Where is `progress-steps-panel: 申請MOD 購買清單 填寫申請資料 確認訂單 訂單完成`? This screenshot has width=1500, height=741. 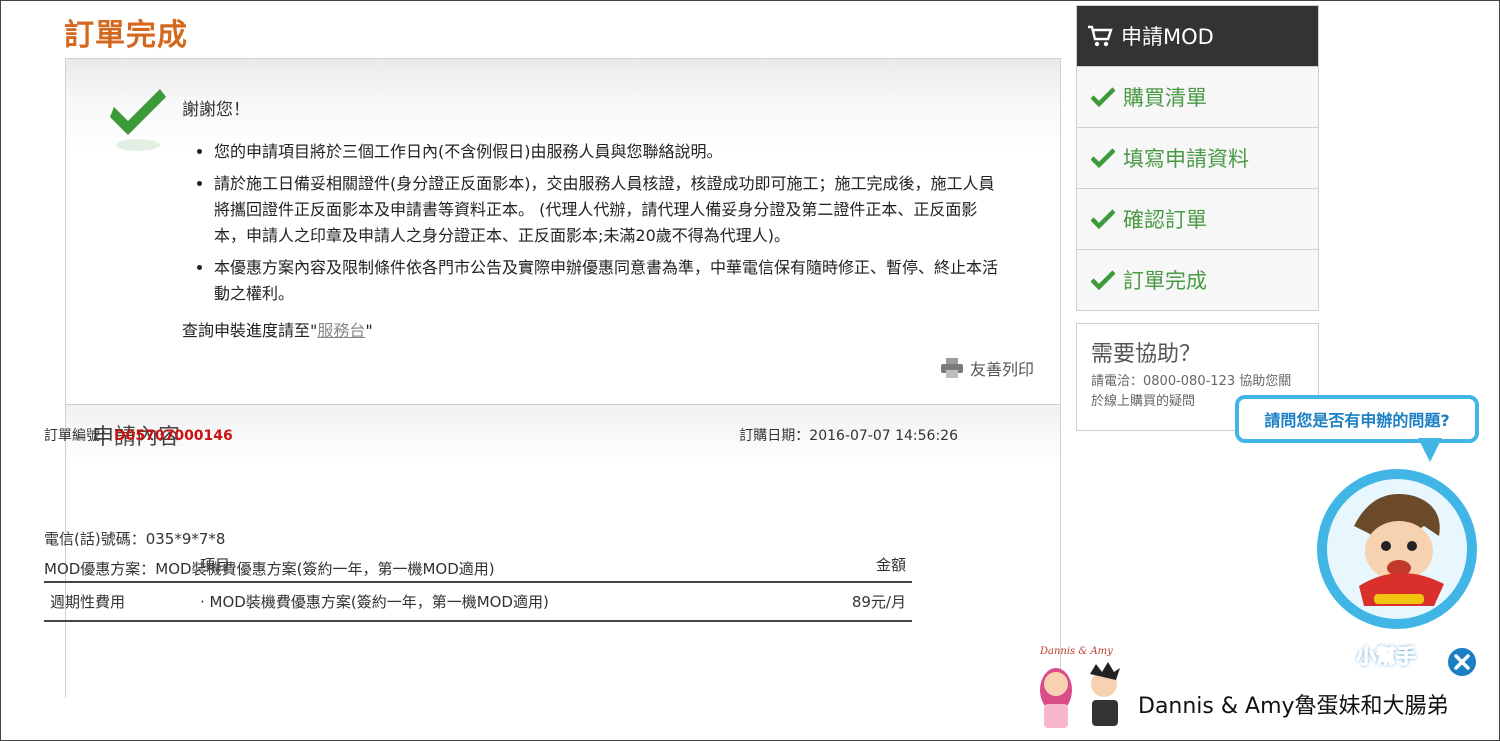 progress-steps-panel: 申請MOD 購買清單 填寫申請資料 確認訂單 訂單完成 is located at coordinates (1197, 158).